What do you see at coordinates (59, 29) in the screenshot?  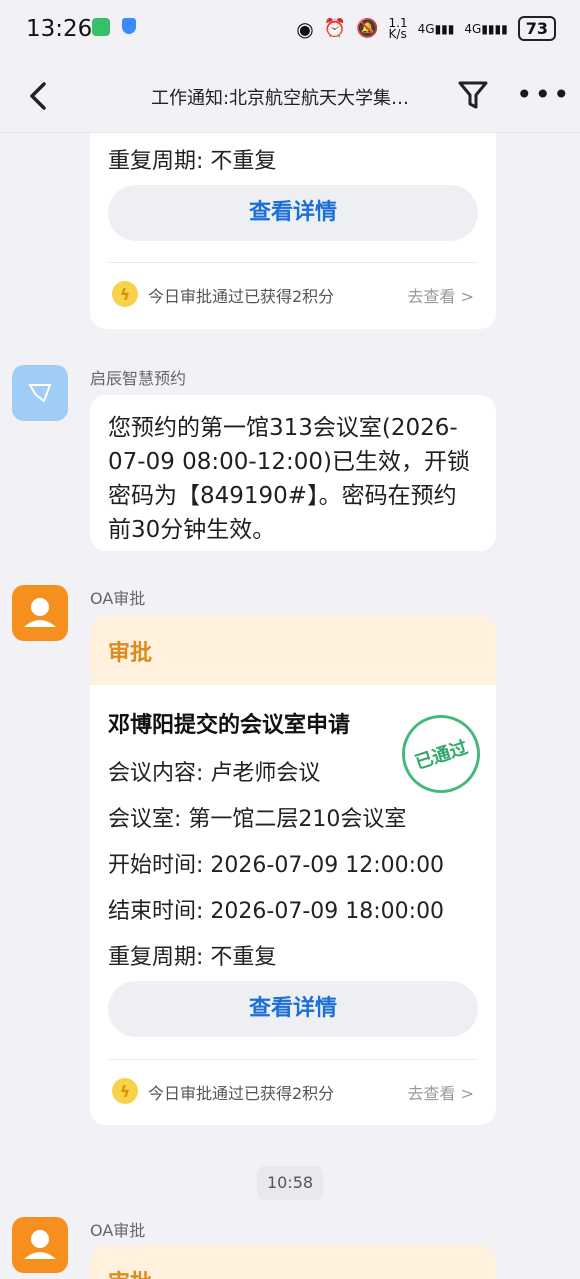 I see `clock: 13:26` at bounding box center [59, 29].